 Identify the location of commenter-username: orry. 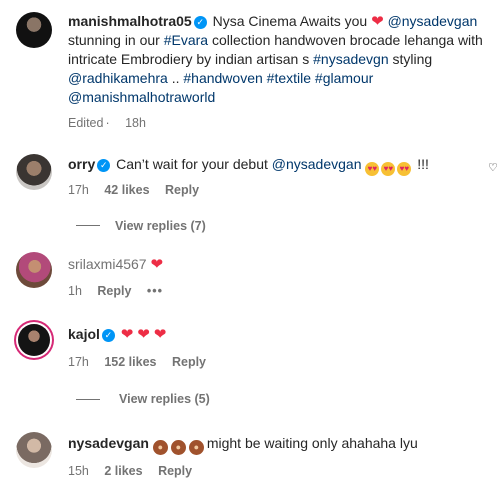
(81, 164).